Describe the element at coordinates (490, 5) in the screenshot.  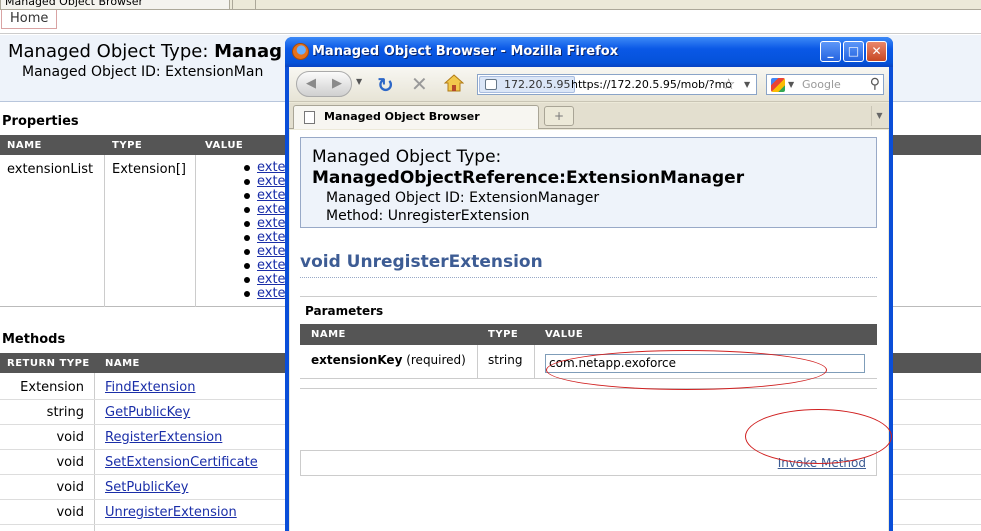
I see `background-tab-strip: Managed Object Browser` at that location.